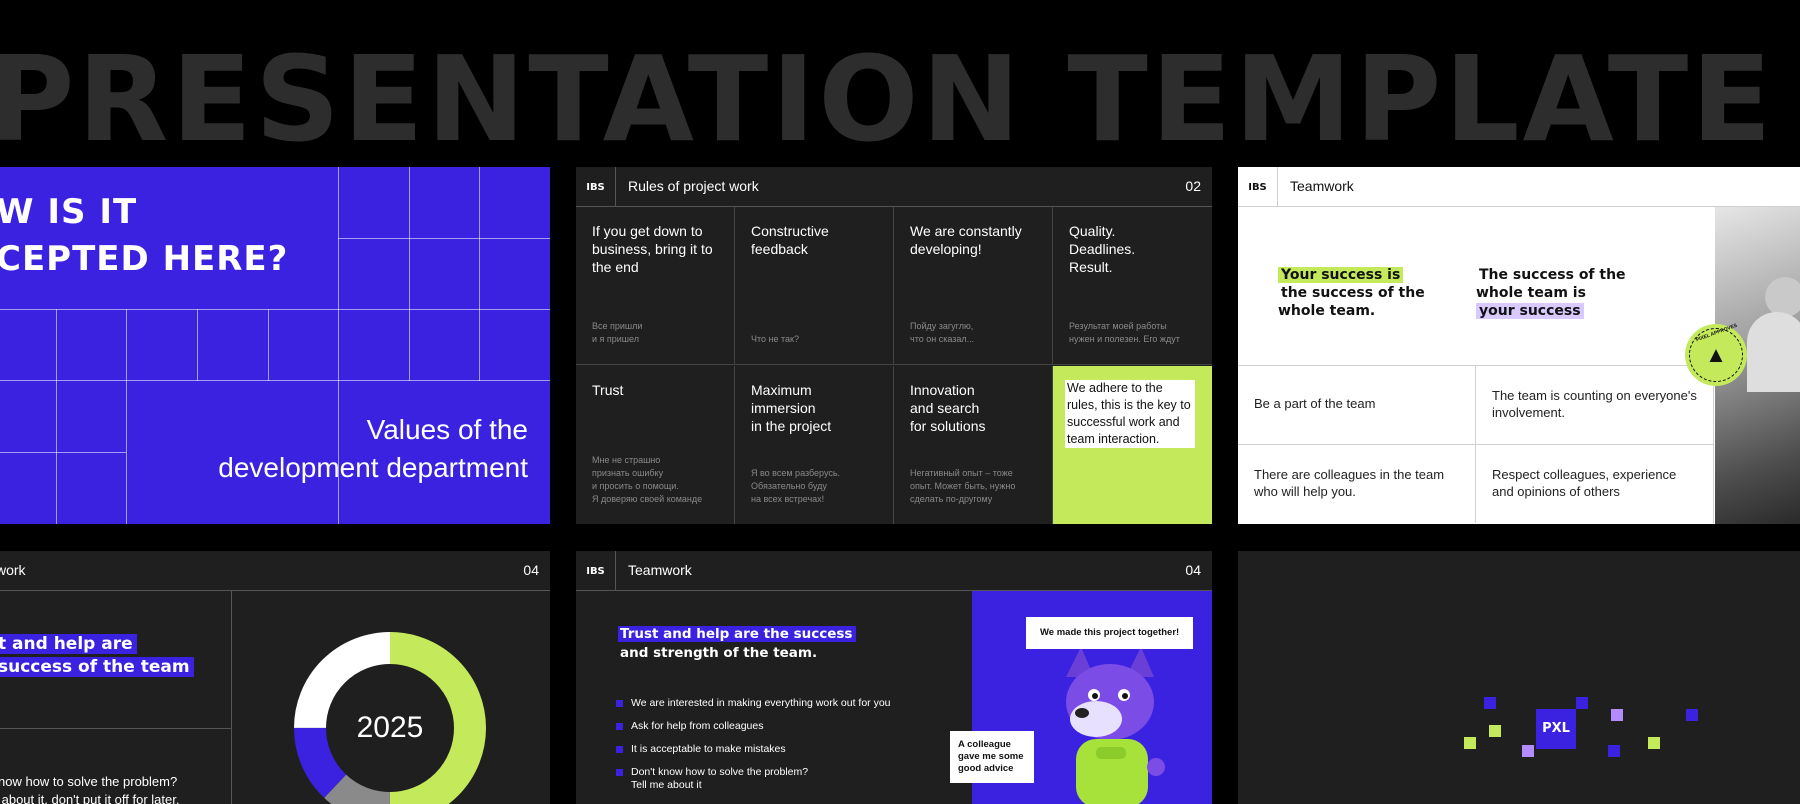 This screenshot has height=804, width=1800. Describe the element at coordinates (1357, 404) in the screenshot. I see `team-cell: Be a part of the team` at that location.